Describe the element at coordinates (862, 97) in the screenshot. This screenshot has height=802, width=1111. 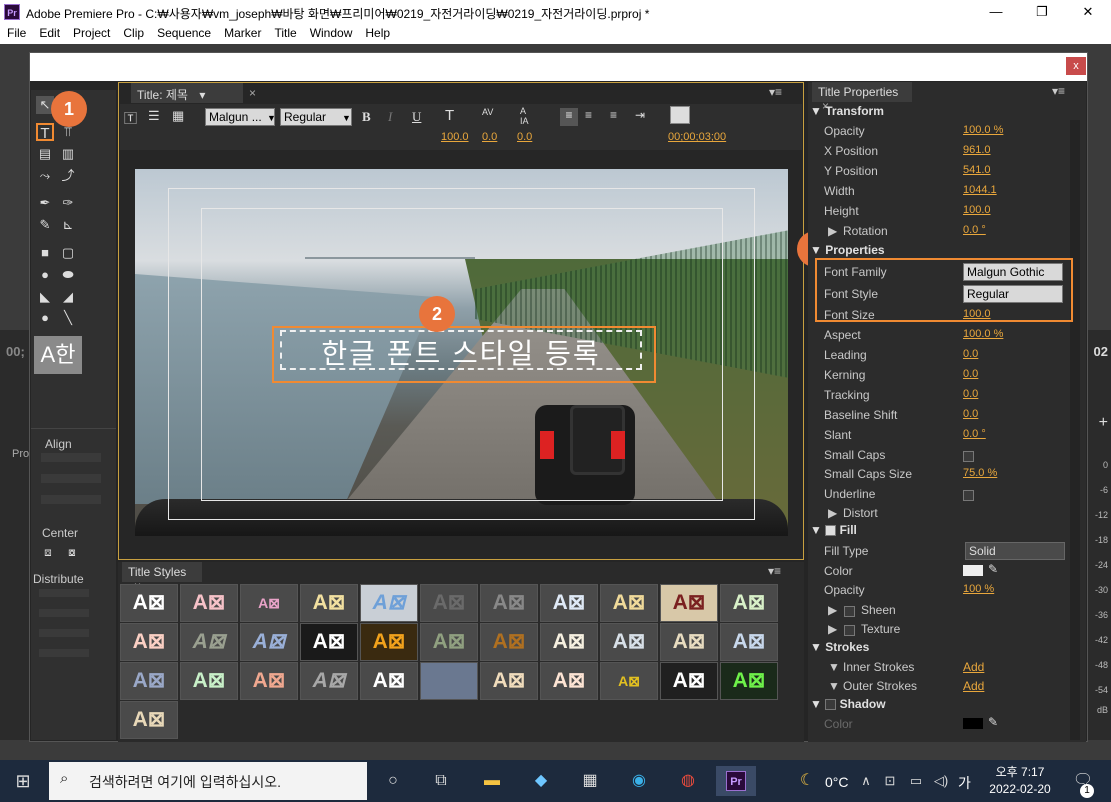
I see `tab-title-properties: Title Properties ×` at that location.